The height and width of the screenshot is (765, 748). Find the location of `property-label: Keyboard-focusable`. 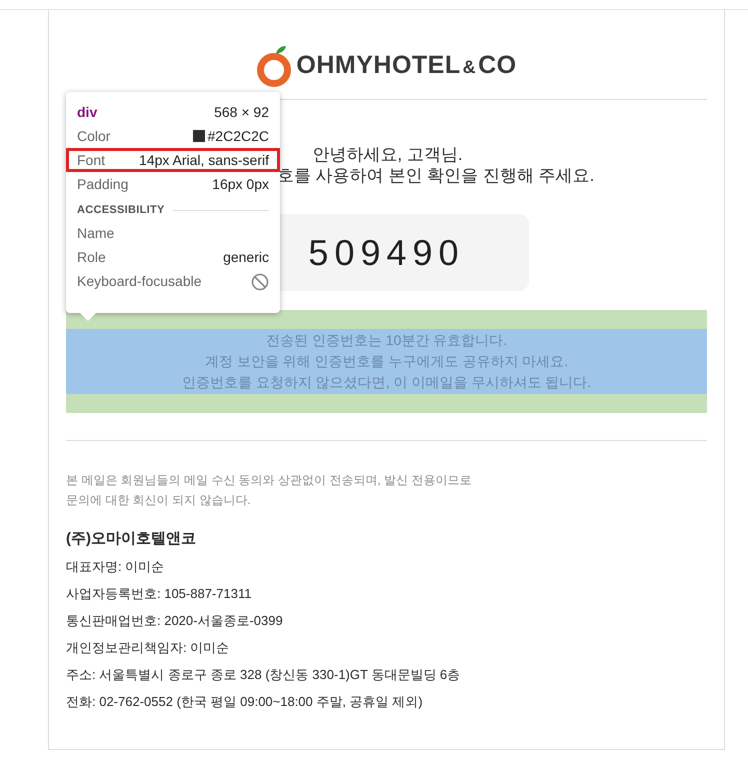

property-label: Keyboard-focusable is located at coordinates (139, 281).